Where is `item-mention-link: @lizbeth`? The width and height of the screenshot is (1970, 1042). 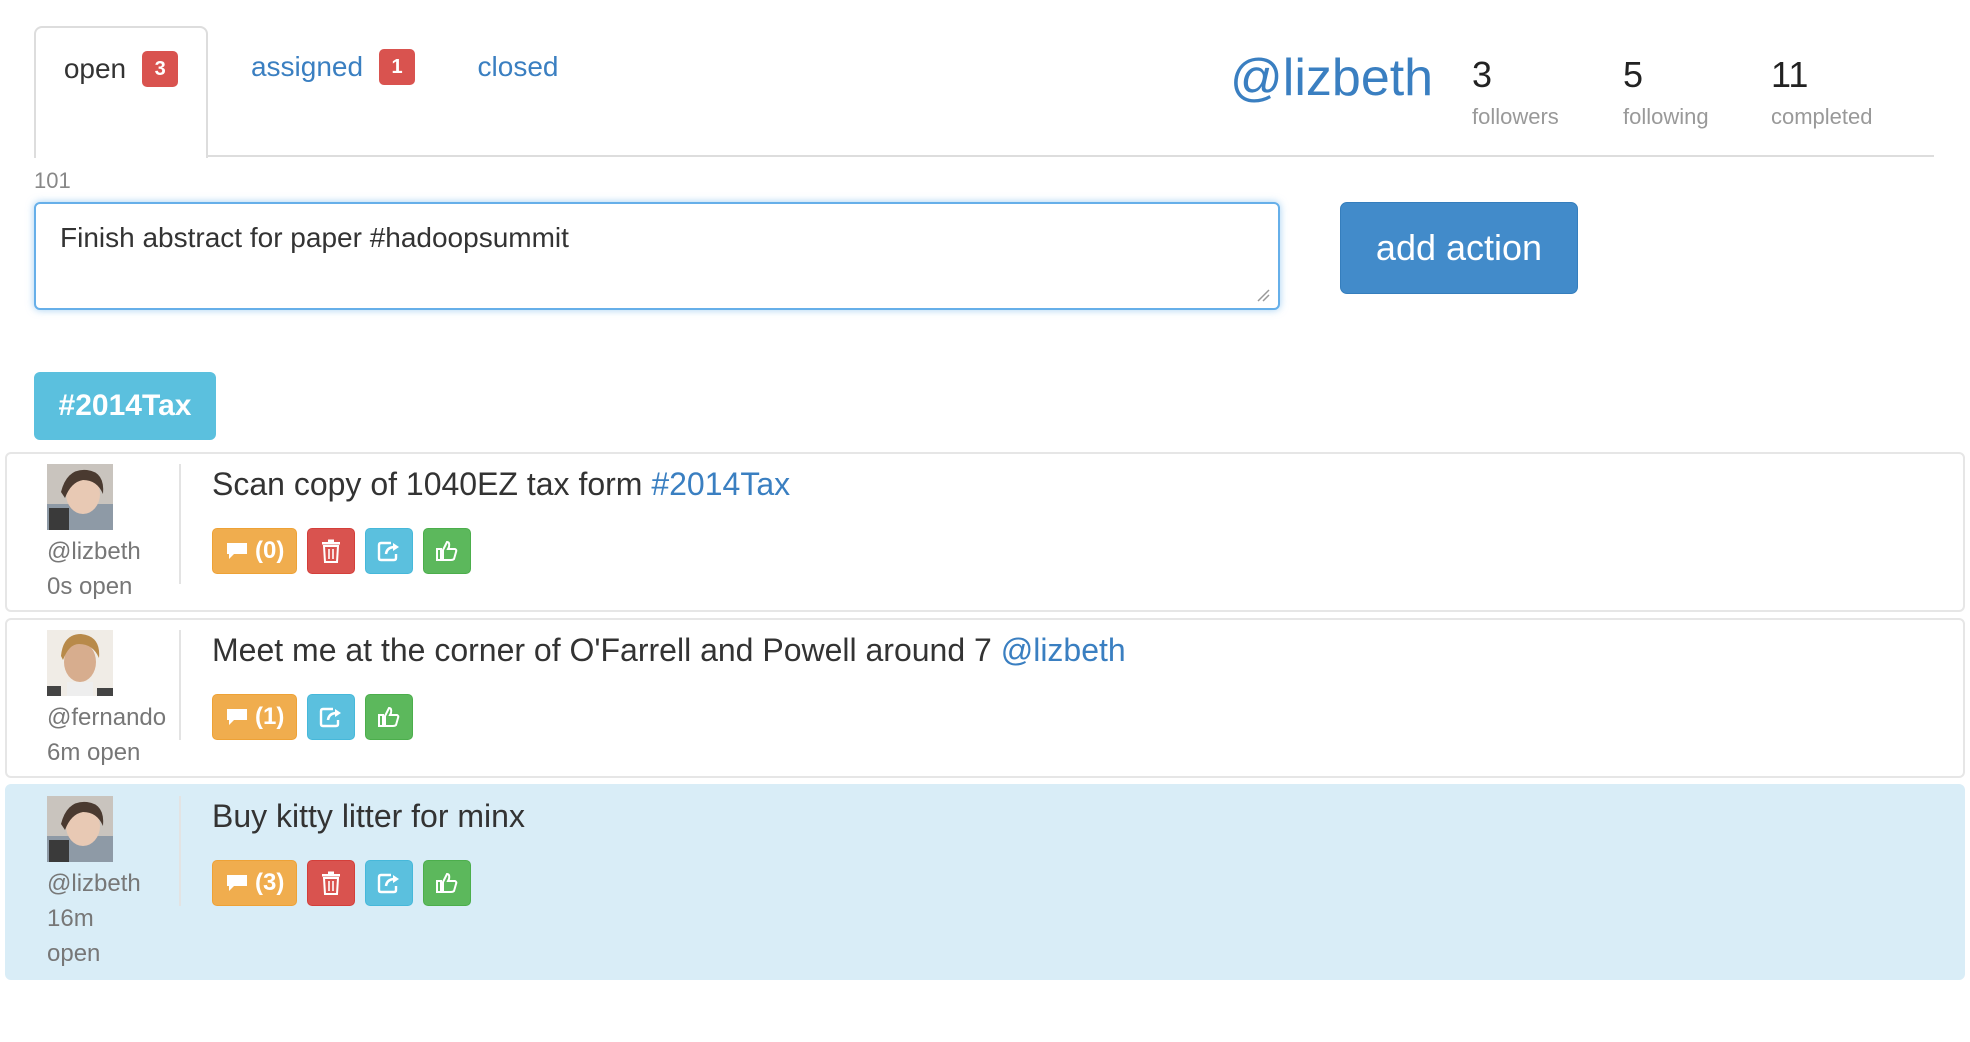 item-mention-link: @lizbeth is located at coordinates (1063, 650).